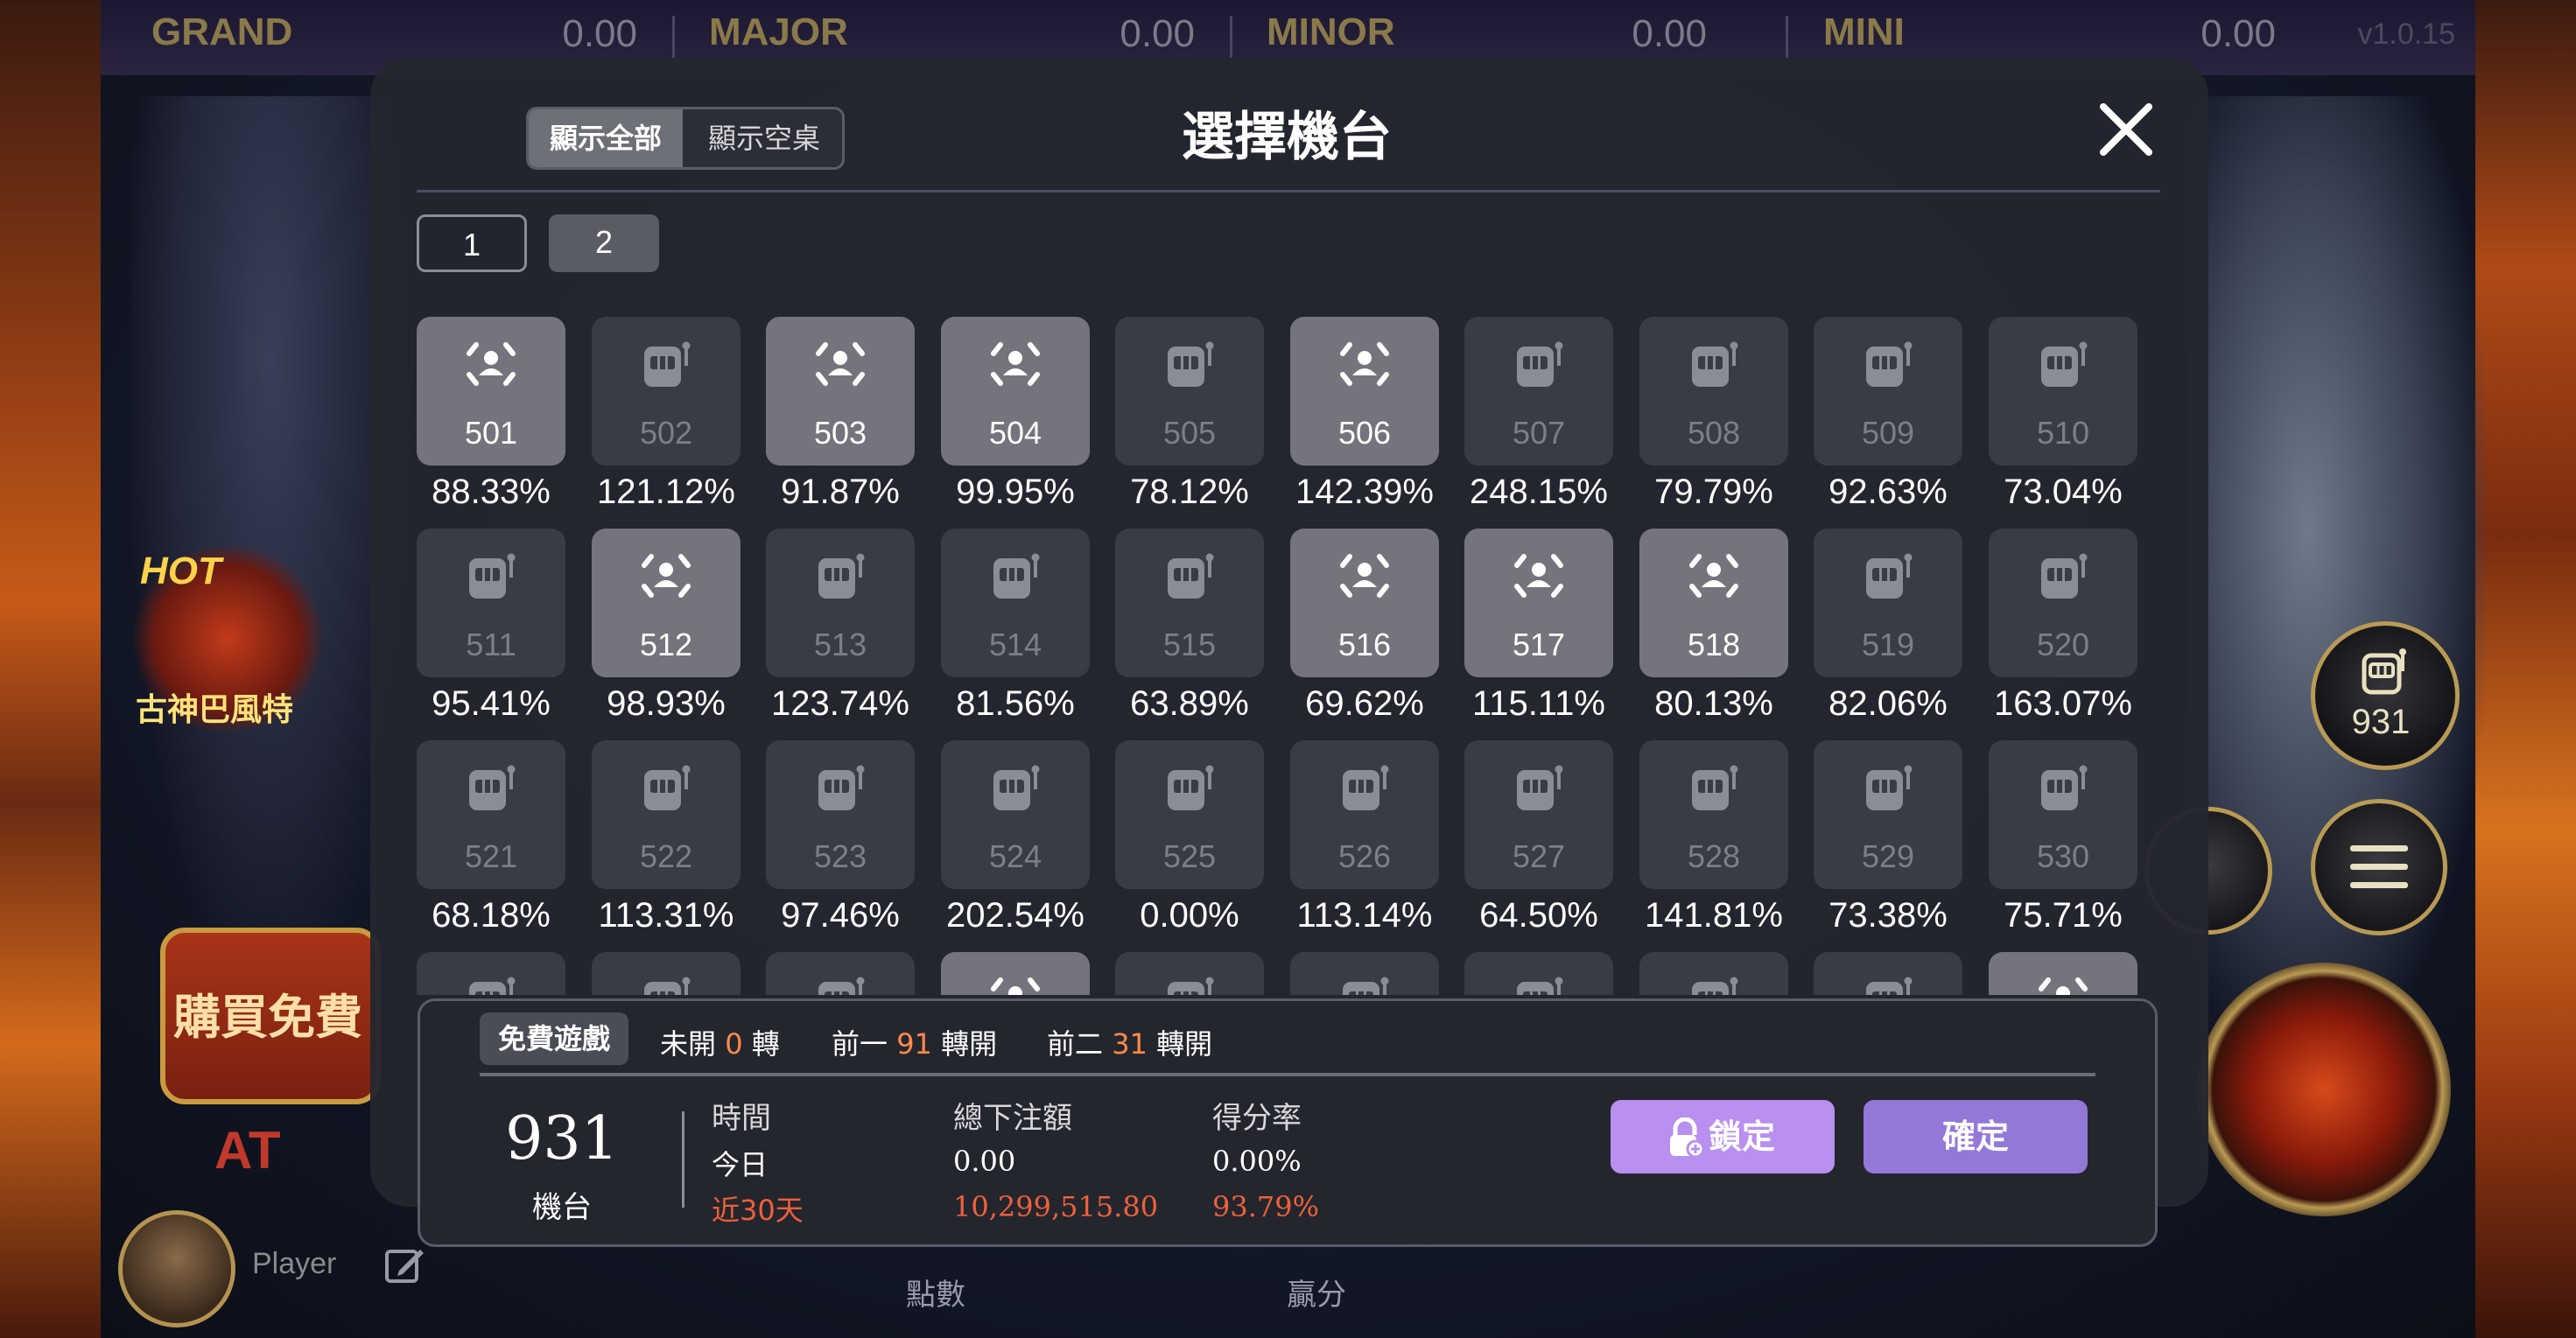 The height and width of the screenshot is (1338, 2576). Describe the element at coordinates (2063, 644) in the screenshot. I see `machine-number: 520` at that location.